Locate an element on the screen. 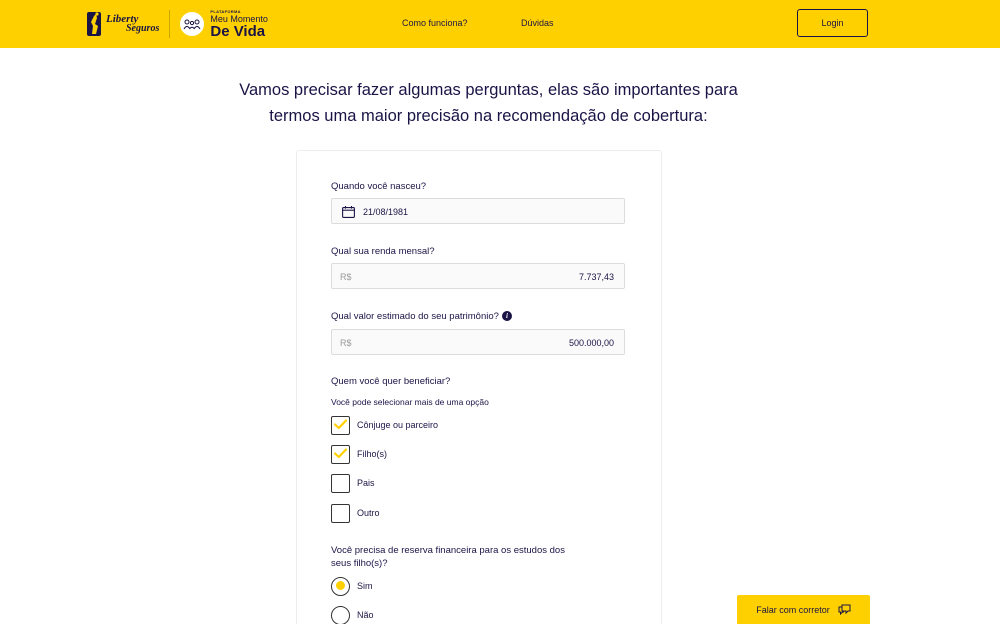 The width and height of the screenshot is (1000, 624). liberty-line2: Seguros is located at coordinates (143, 28).